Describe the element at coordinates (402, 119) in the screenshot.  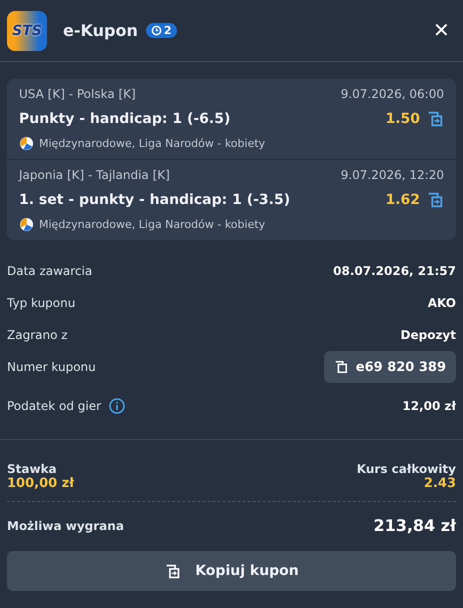
I see `bet-odds: 1.50` at that location.